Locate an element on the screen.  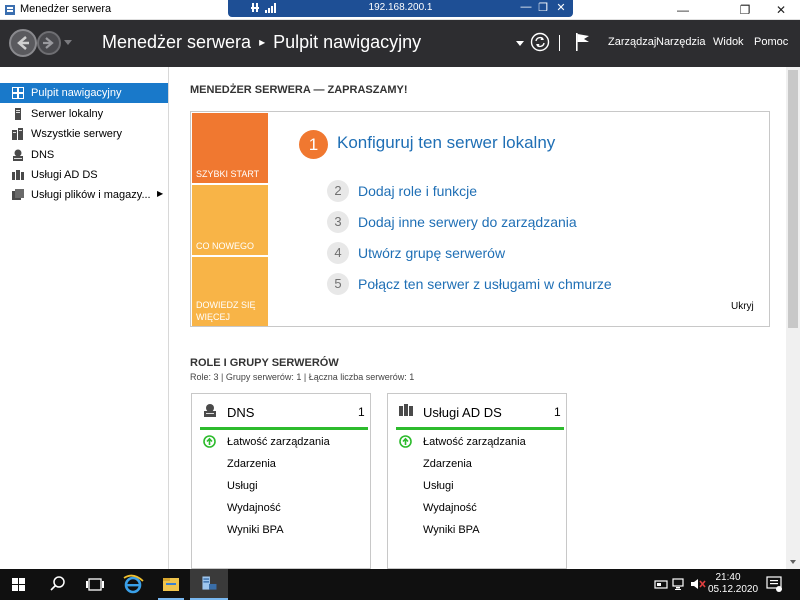
remote-connection-bar: 192.168.200.1 — ❐ ✕ is located at coordinates (400, 8).